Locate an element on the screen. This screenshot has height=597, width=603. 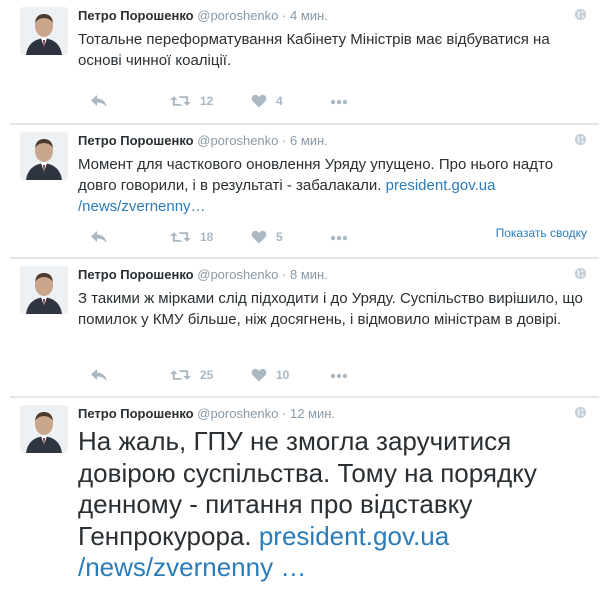
like-count: 4 is located at coordinates (279, 101).